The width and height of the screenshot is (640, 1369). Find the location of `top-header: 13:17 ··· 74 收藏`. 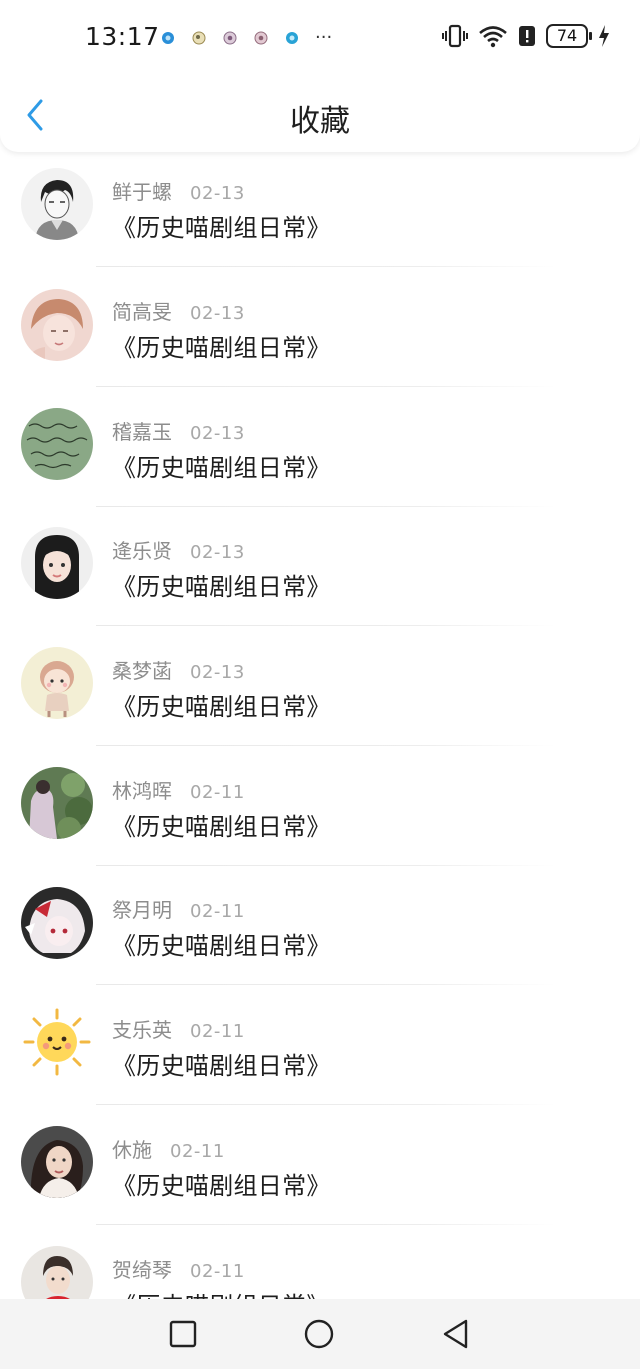

top-header: 13:17 ··· 74 收藏 is located at coordinates (320, 76).